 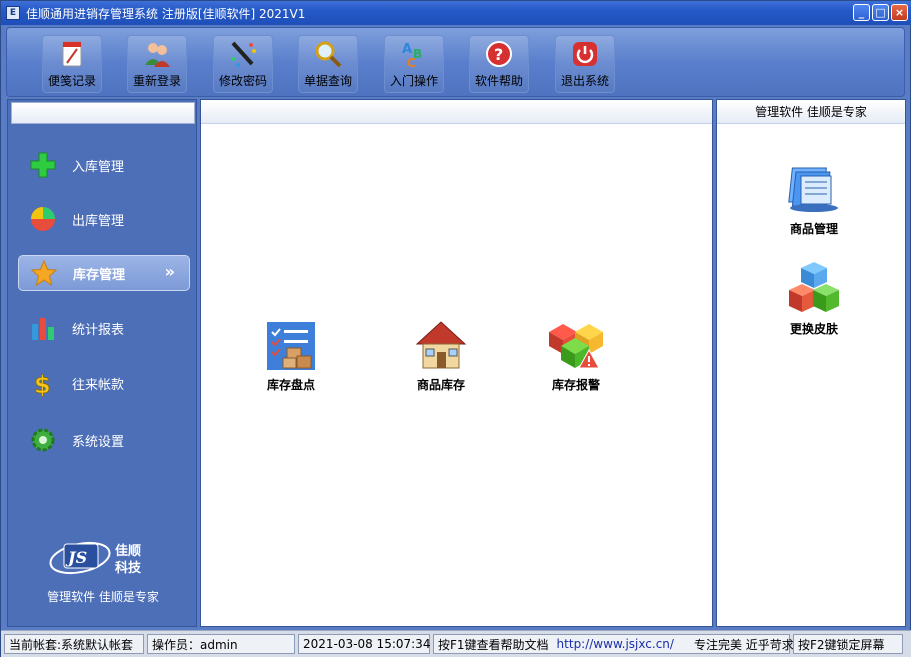 What do you see at coordinates (76, 557) in the screenshot?
I see `logo-mark: JS` at bounding box center [76, 557].